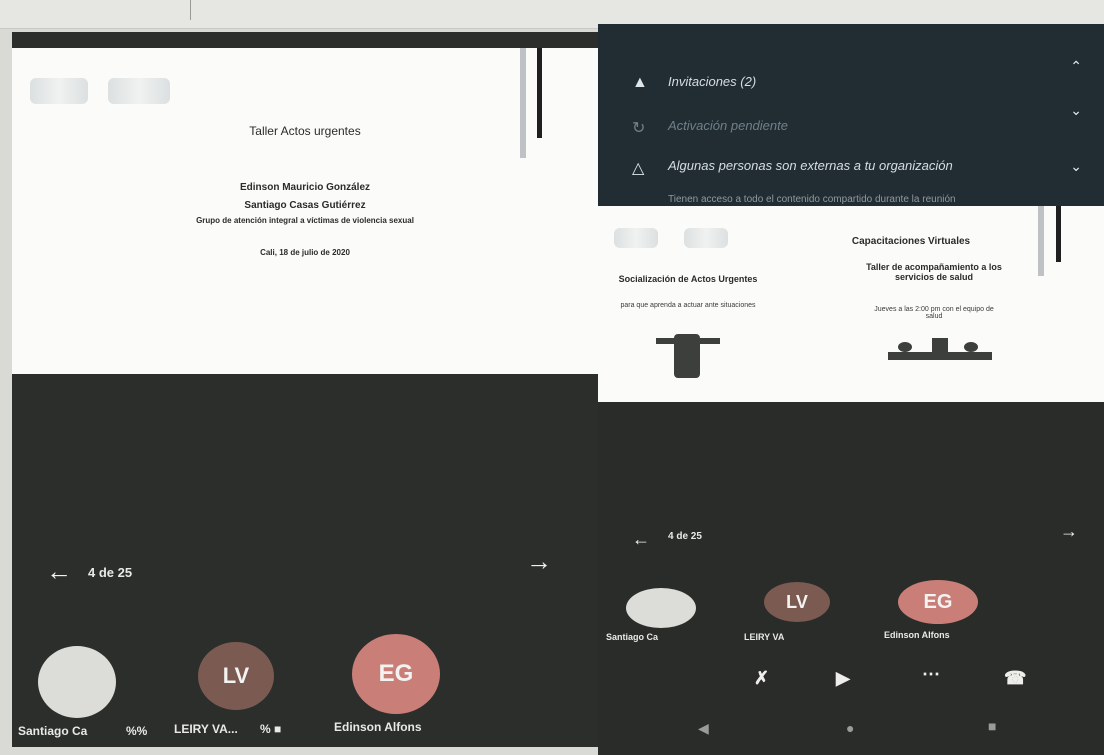  What do you see at coordinates (1076, 66) in the screenshot?
I see `chevron-up-icon: ⌃` at bounding box center [1076, 66].